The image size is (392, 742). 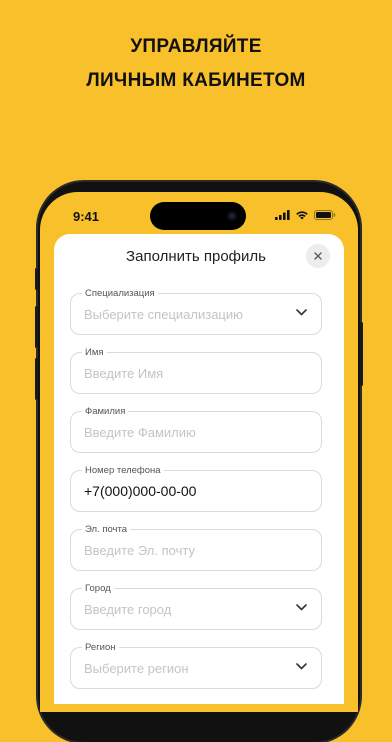 What do you see at coordinates (196, 256) in the screenshot?
I see `sheet-title: Заполнить профиль` at bounding box center [196, 256].